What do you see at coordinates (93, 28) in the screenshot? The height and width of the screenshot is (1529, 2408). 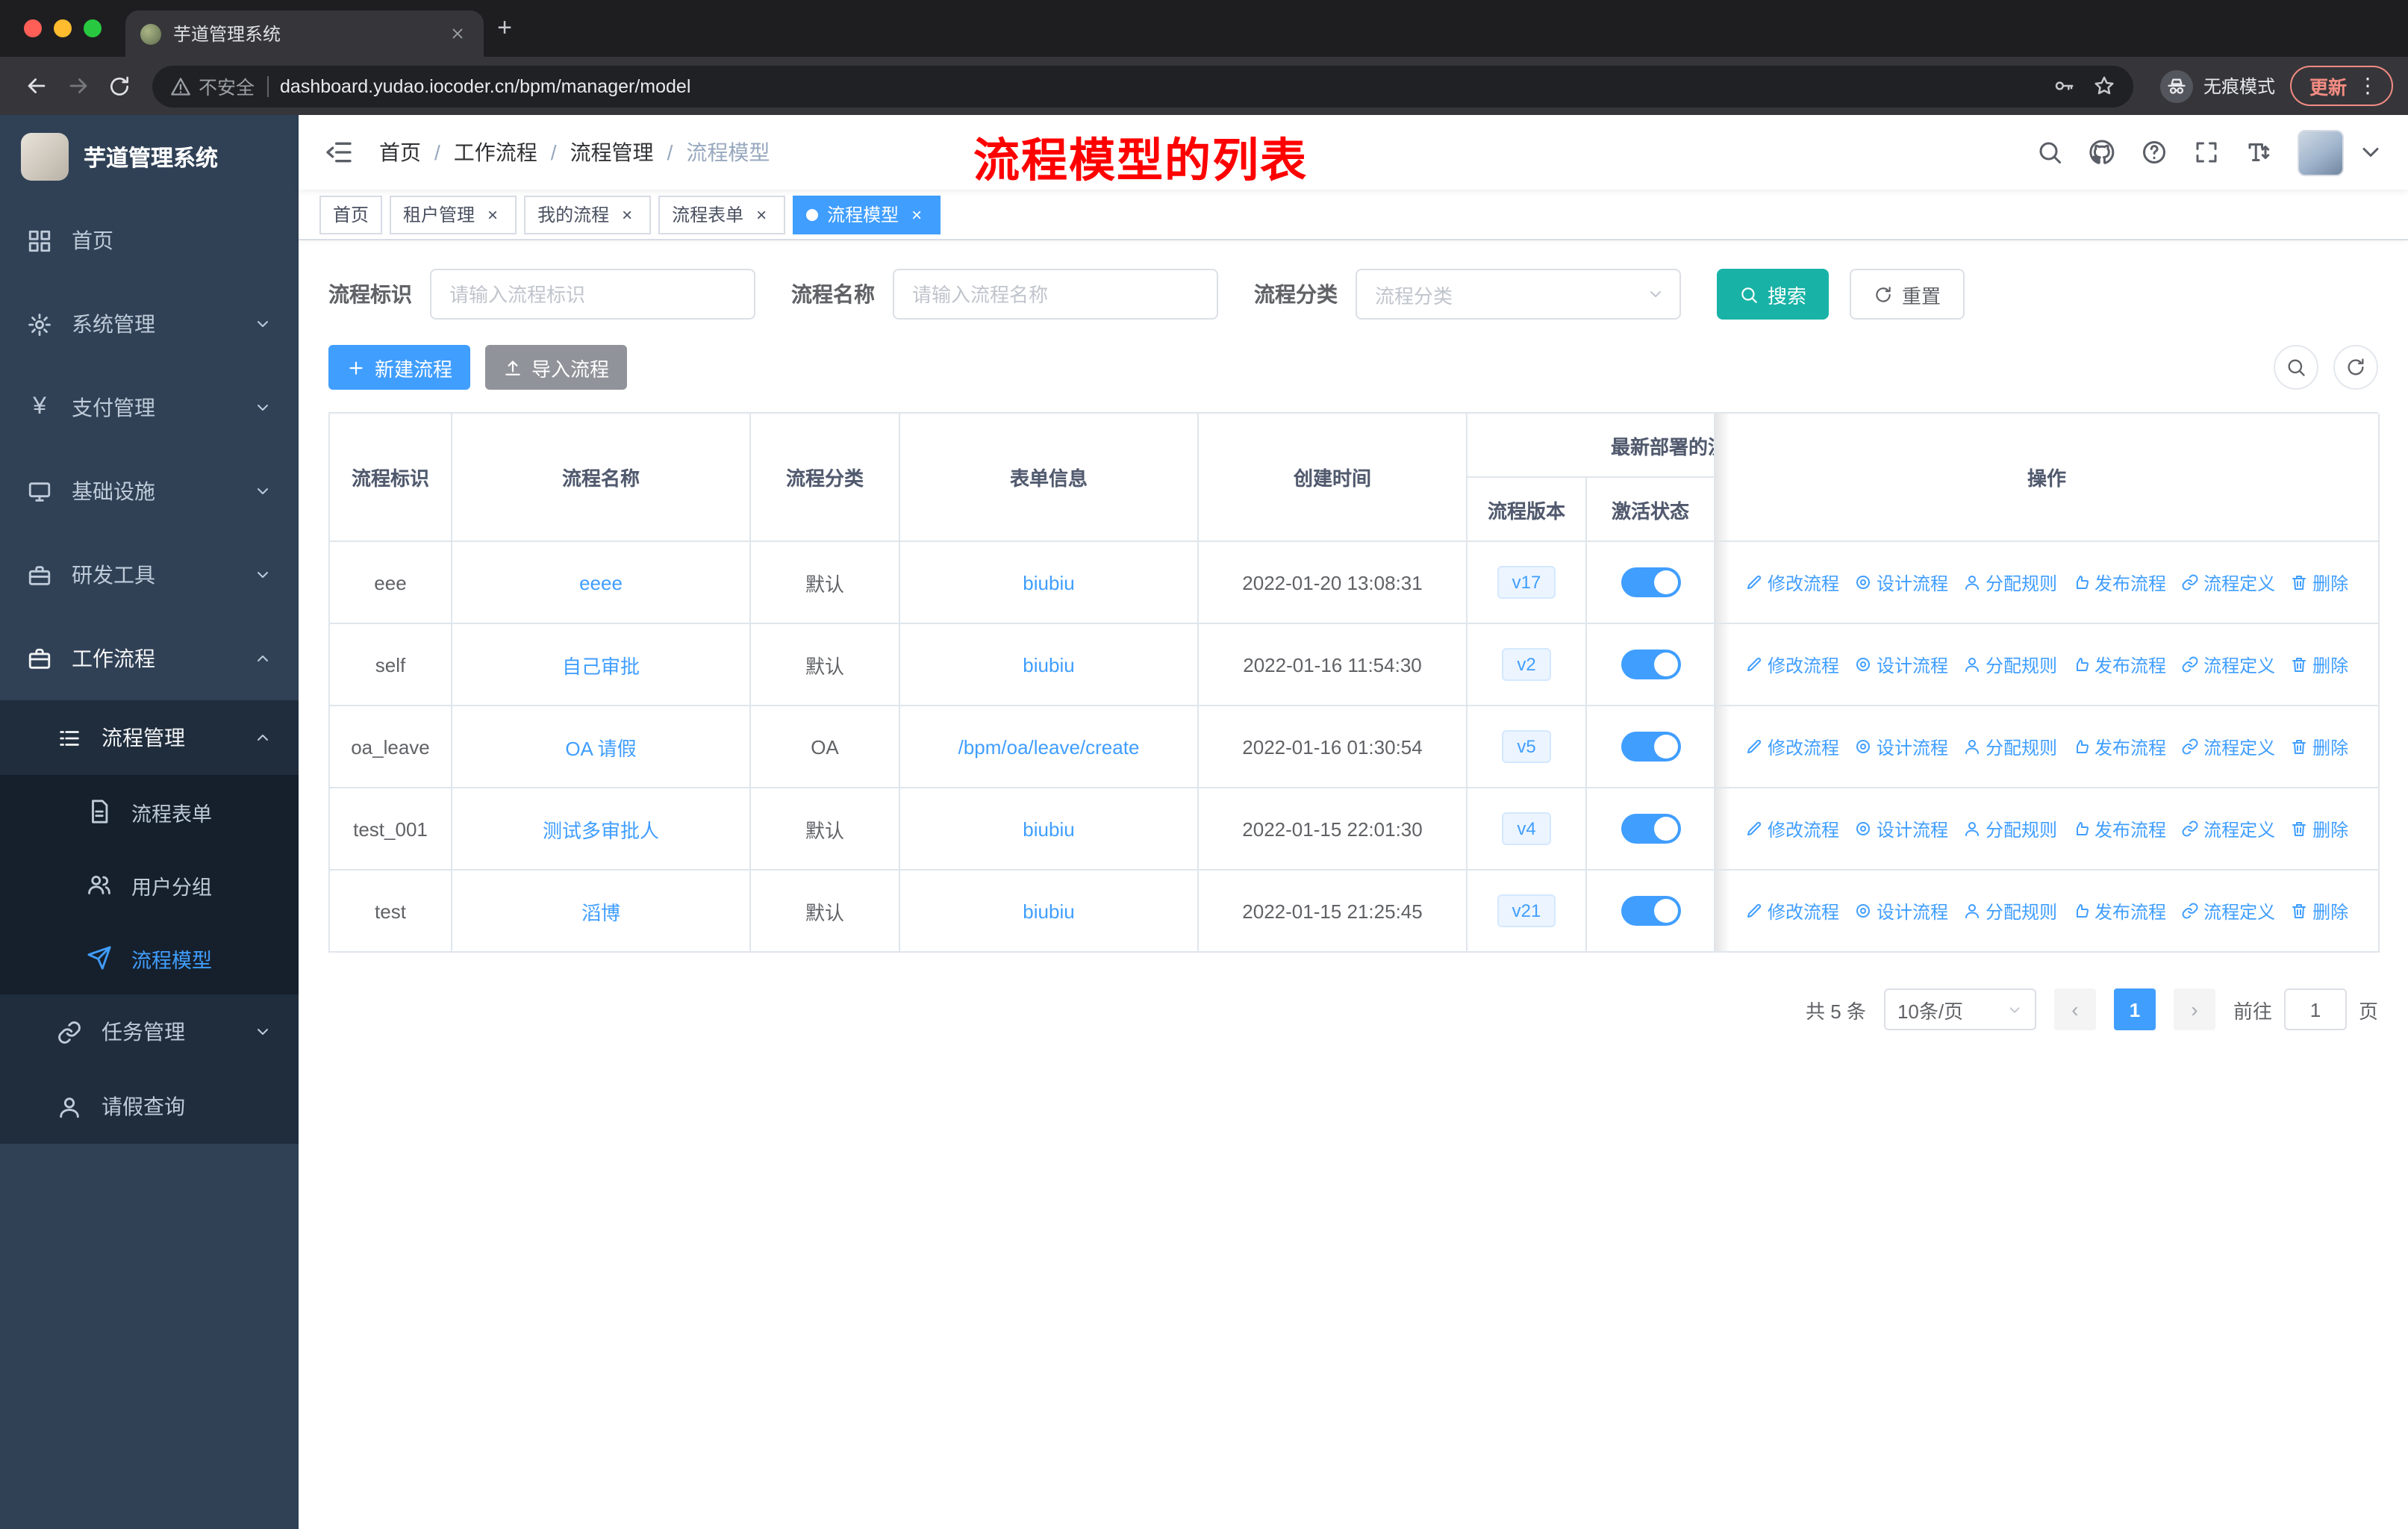 I see `maximize-window-button` at bounding box center [93, 28].